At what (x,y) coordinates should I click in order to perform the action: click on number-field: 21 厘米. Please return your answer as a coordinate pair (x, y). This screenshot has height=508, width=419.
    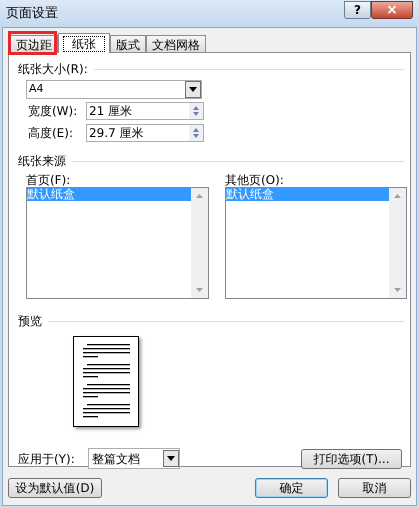
    Looking at the image, I should click on (145, 111).